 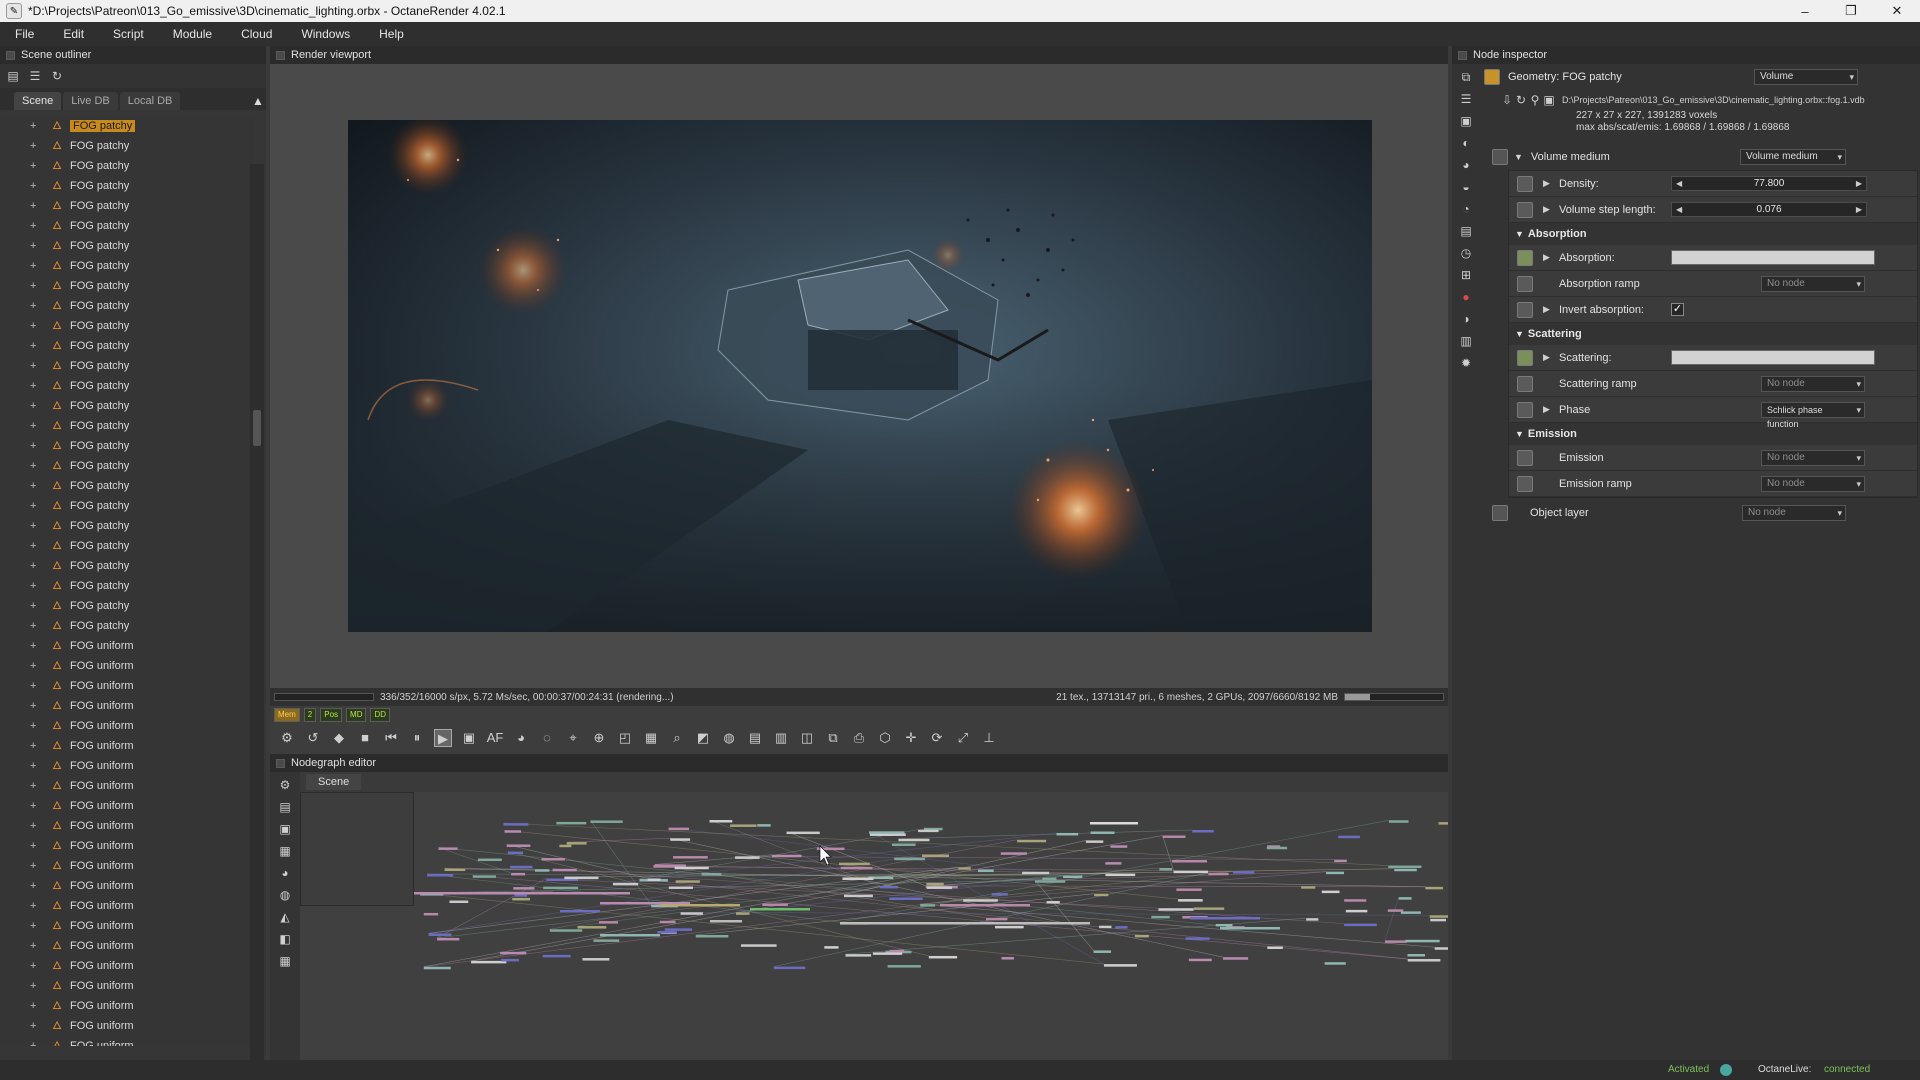 I want to click on close-button: ✕, so click(x=1897, y=11).